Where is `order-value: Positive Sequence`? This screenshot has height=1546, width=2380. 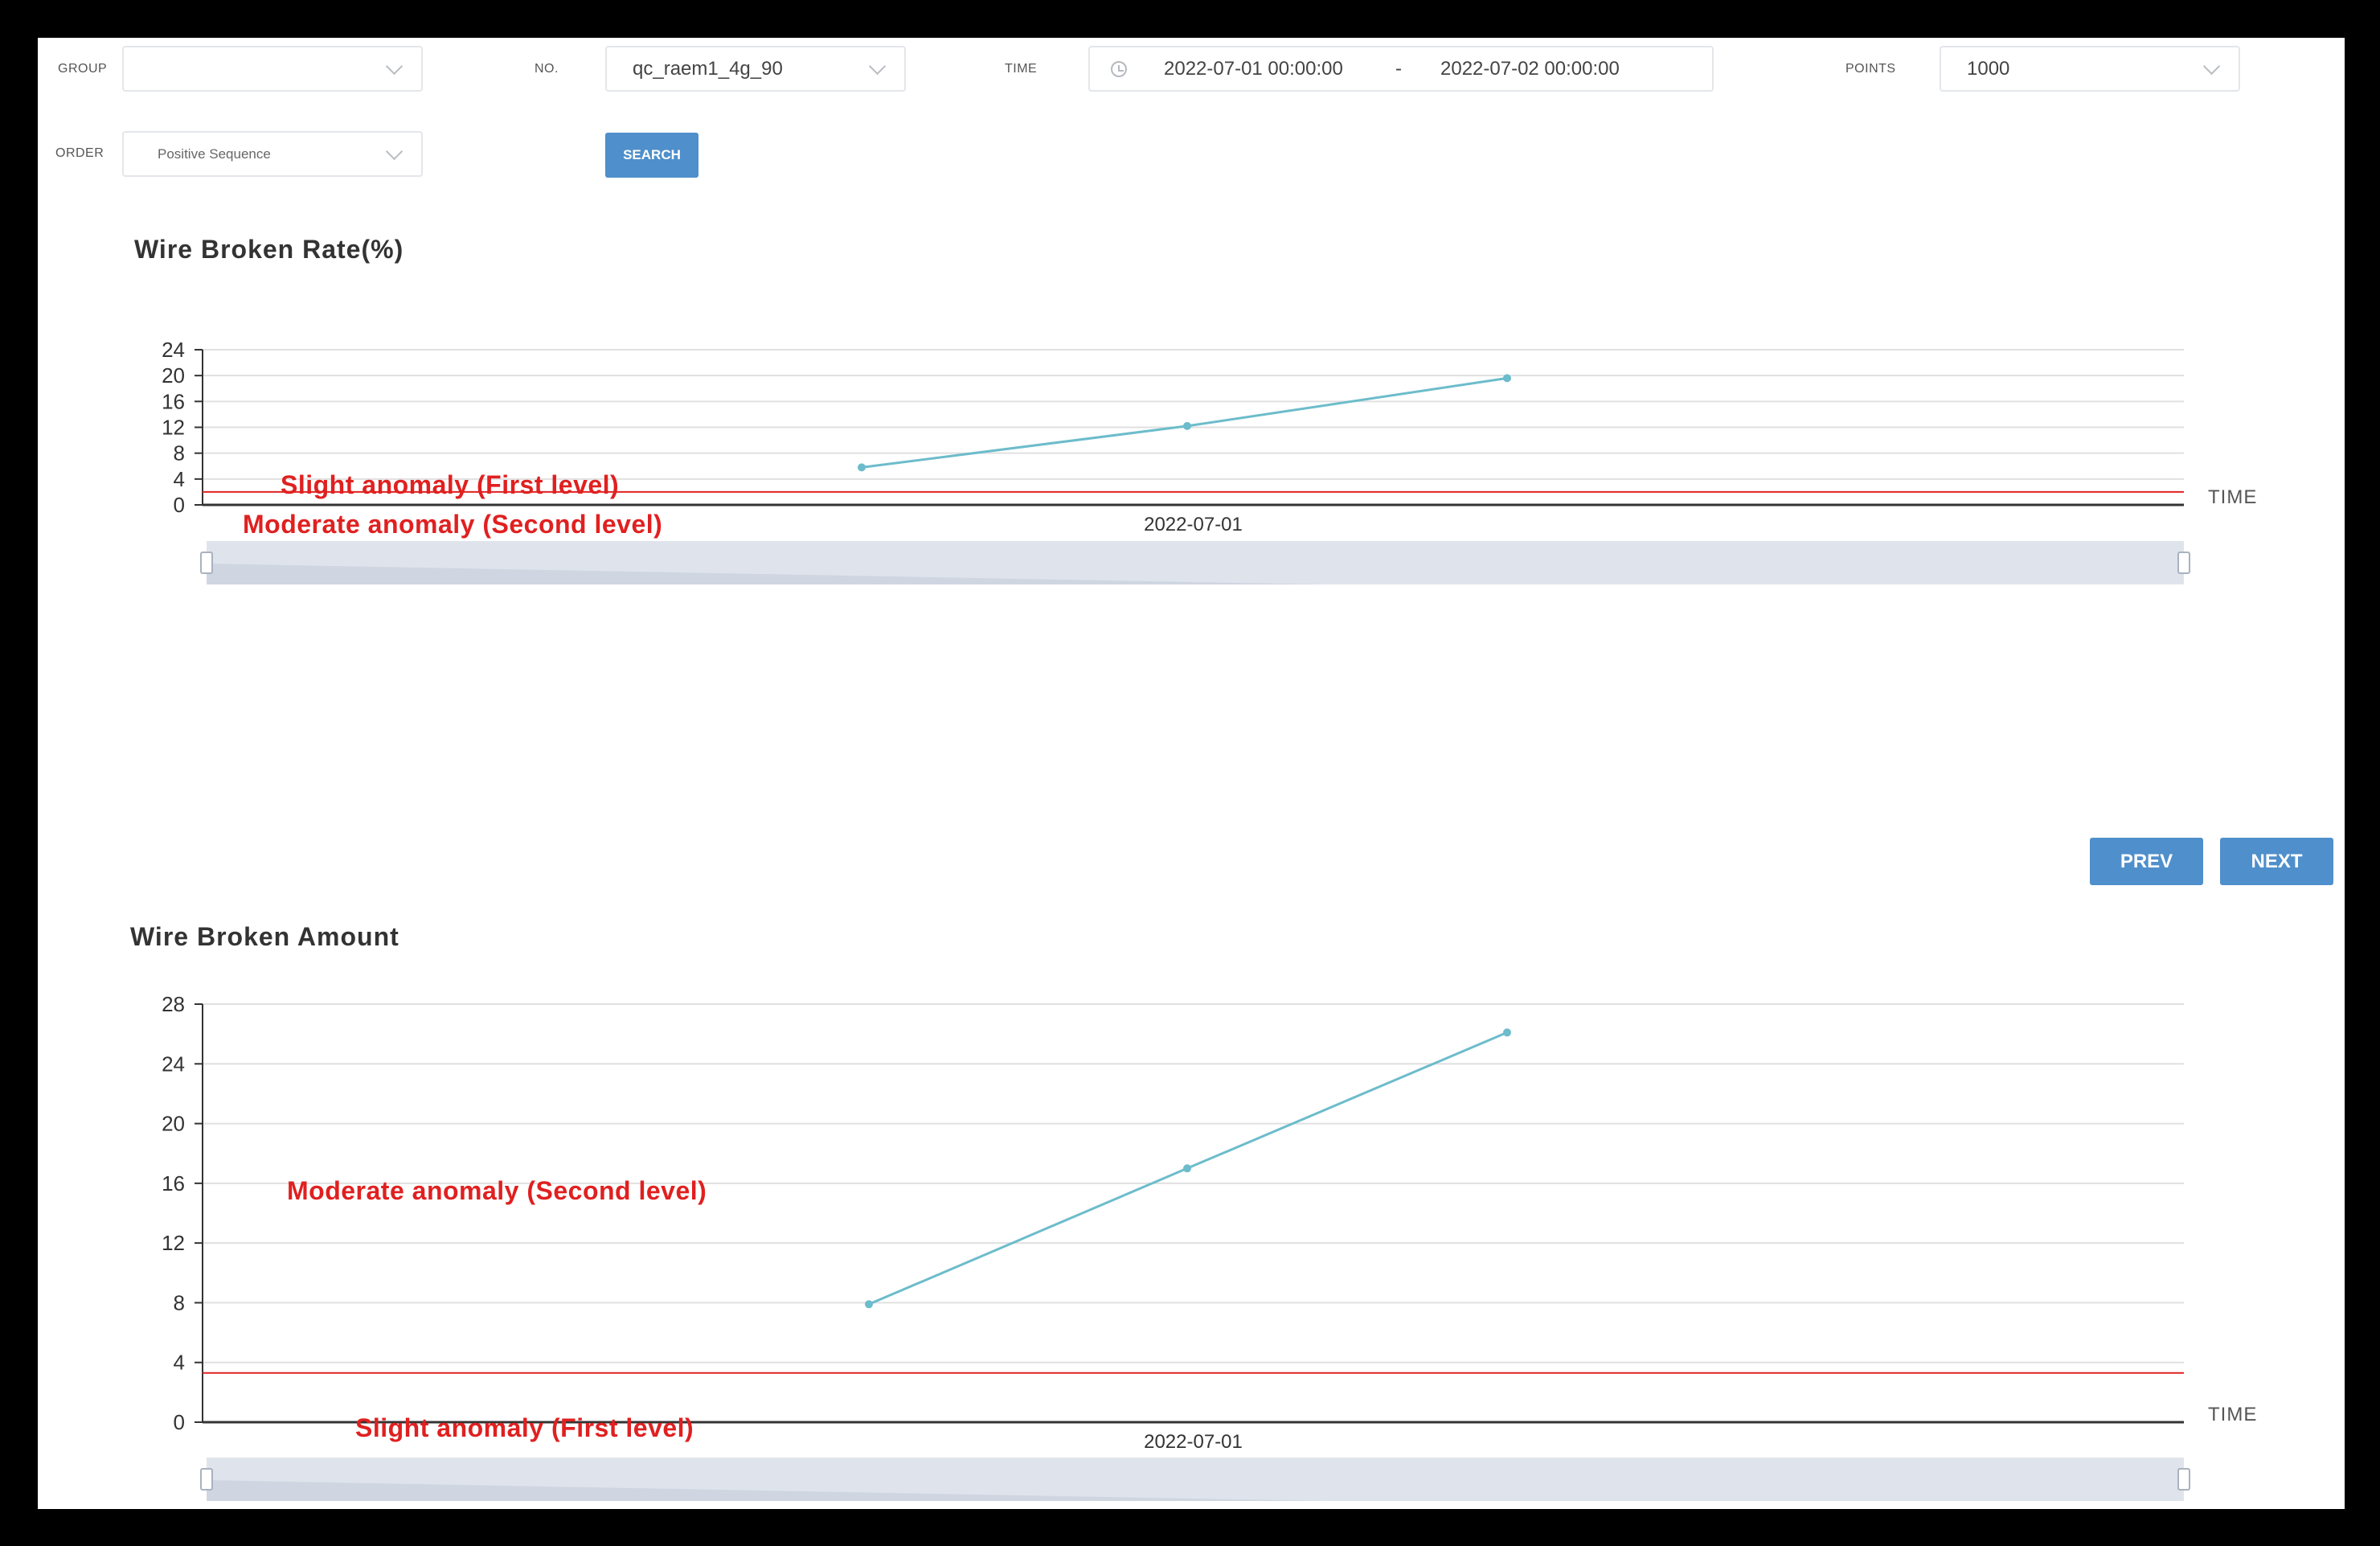 order-value: Positive Sequence is located at coordinates (215, 154).